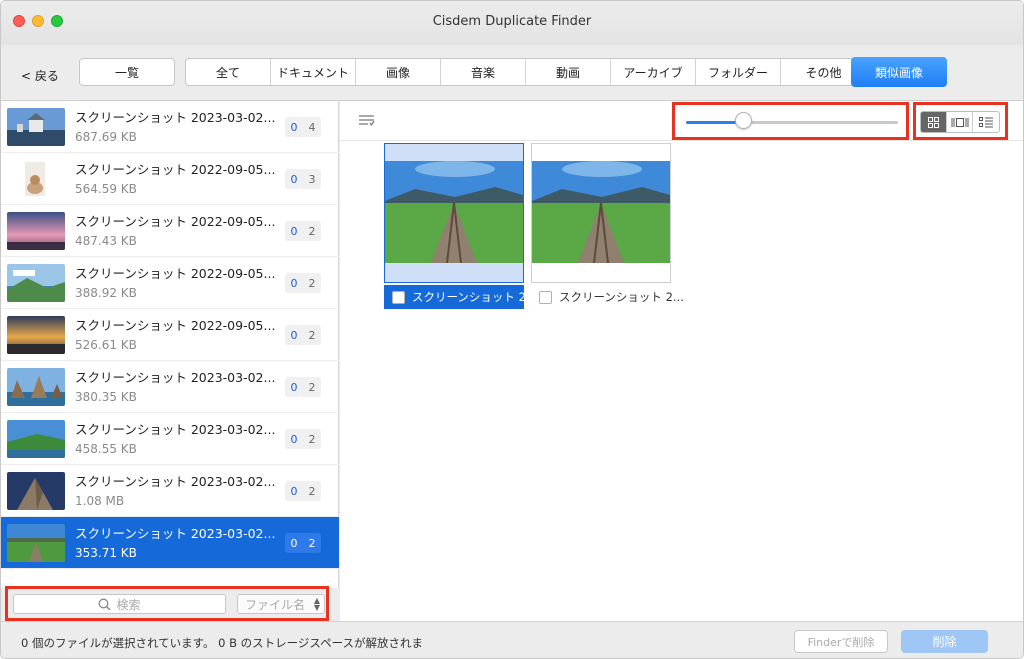 The height and width of the screenshot is (659, 1024). Describe the element at coordinates (986, 122) in the screenshot. I see `list-view-icon` at that location.